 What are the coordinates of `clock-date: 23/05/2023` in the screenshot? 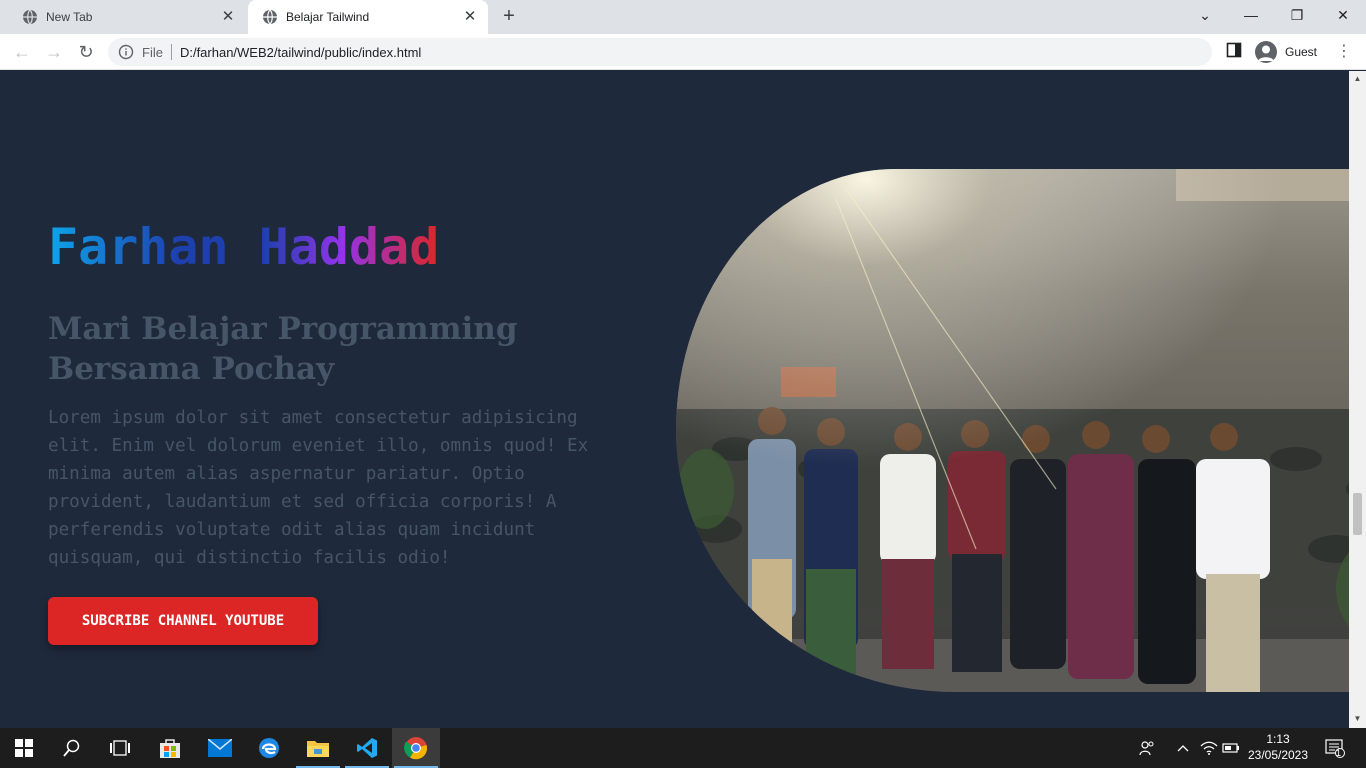 It's located at (1278, 755).